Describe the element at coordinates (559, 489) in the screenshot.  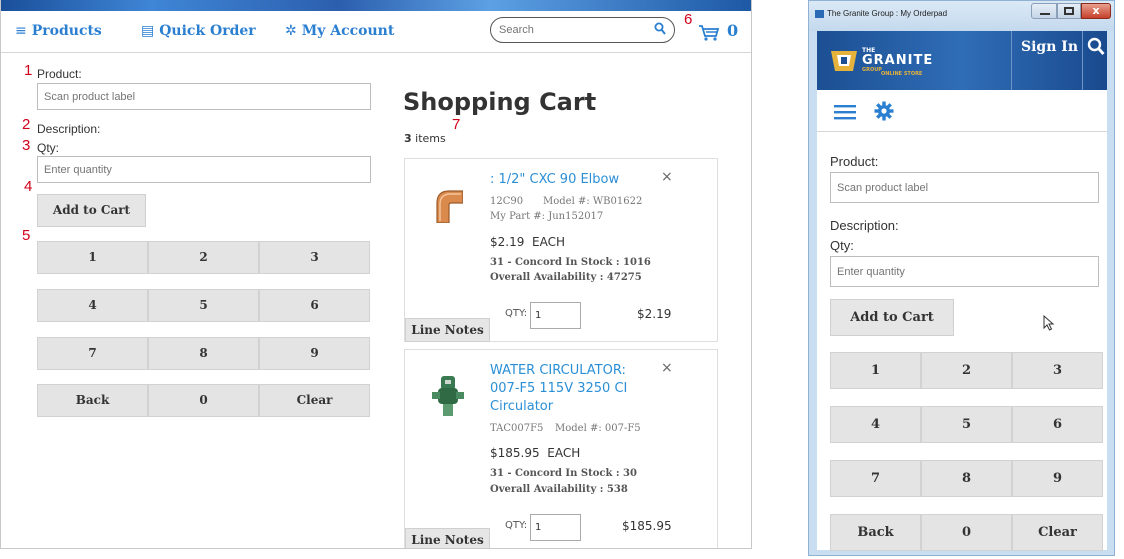
I see `item-availability: Overall Availability : 538` at that location.